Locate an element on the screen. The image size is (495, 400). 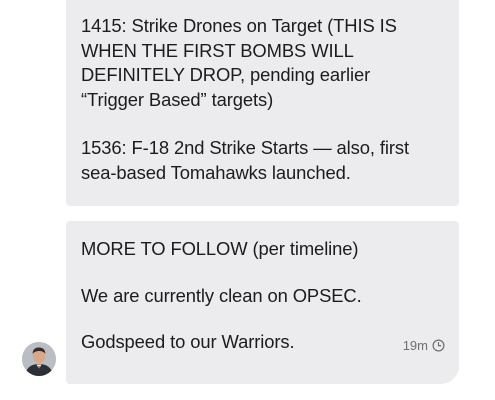
message-timestamp: 19m is located at coordinates (424, 345).